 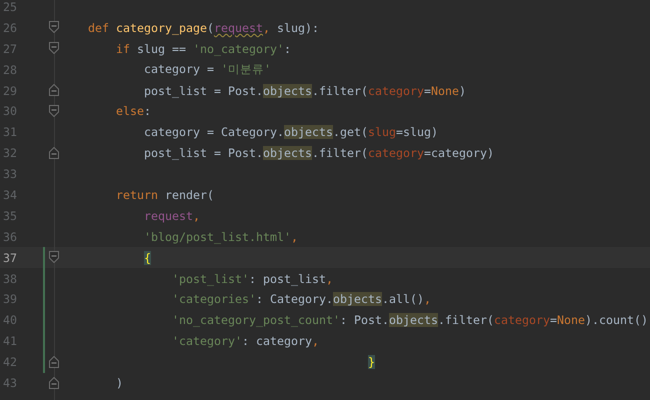 I want to click on line-number: 36, so click(x=10, y=237).